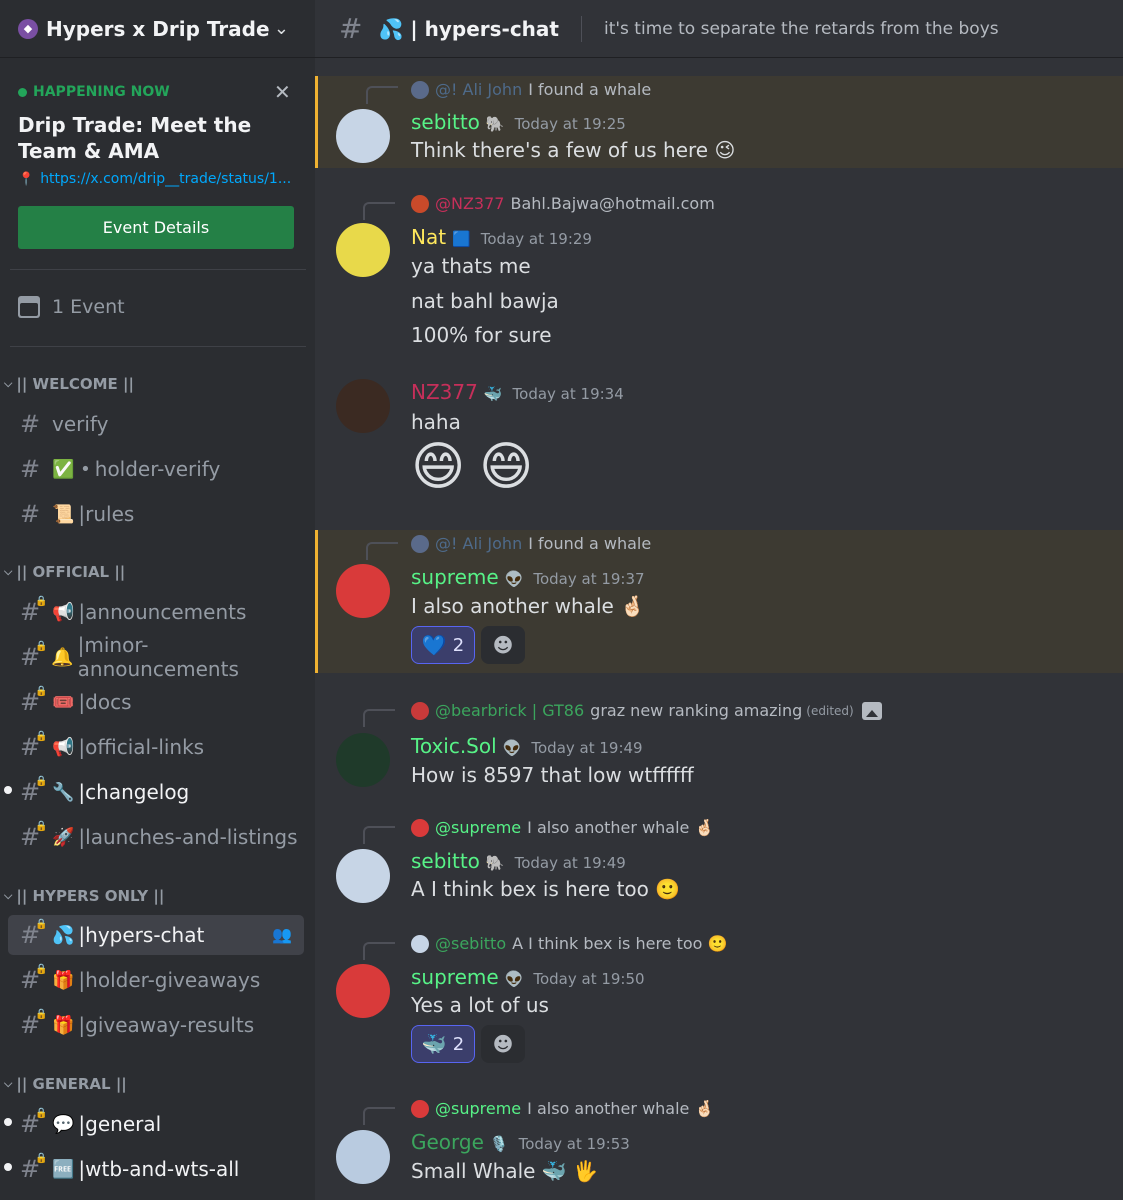 This screenshot has width=1123, height=1200. I want to click on channel-docs: # 🔒 🎟️ |docs, so click(156, 702).